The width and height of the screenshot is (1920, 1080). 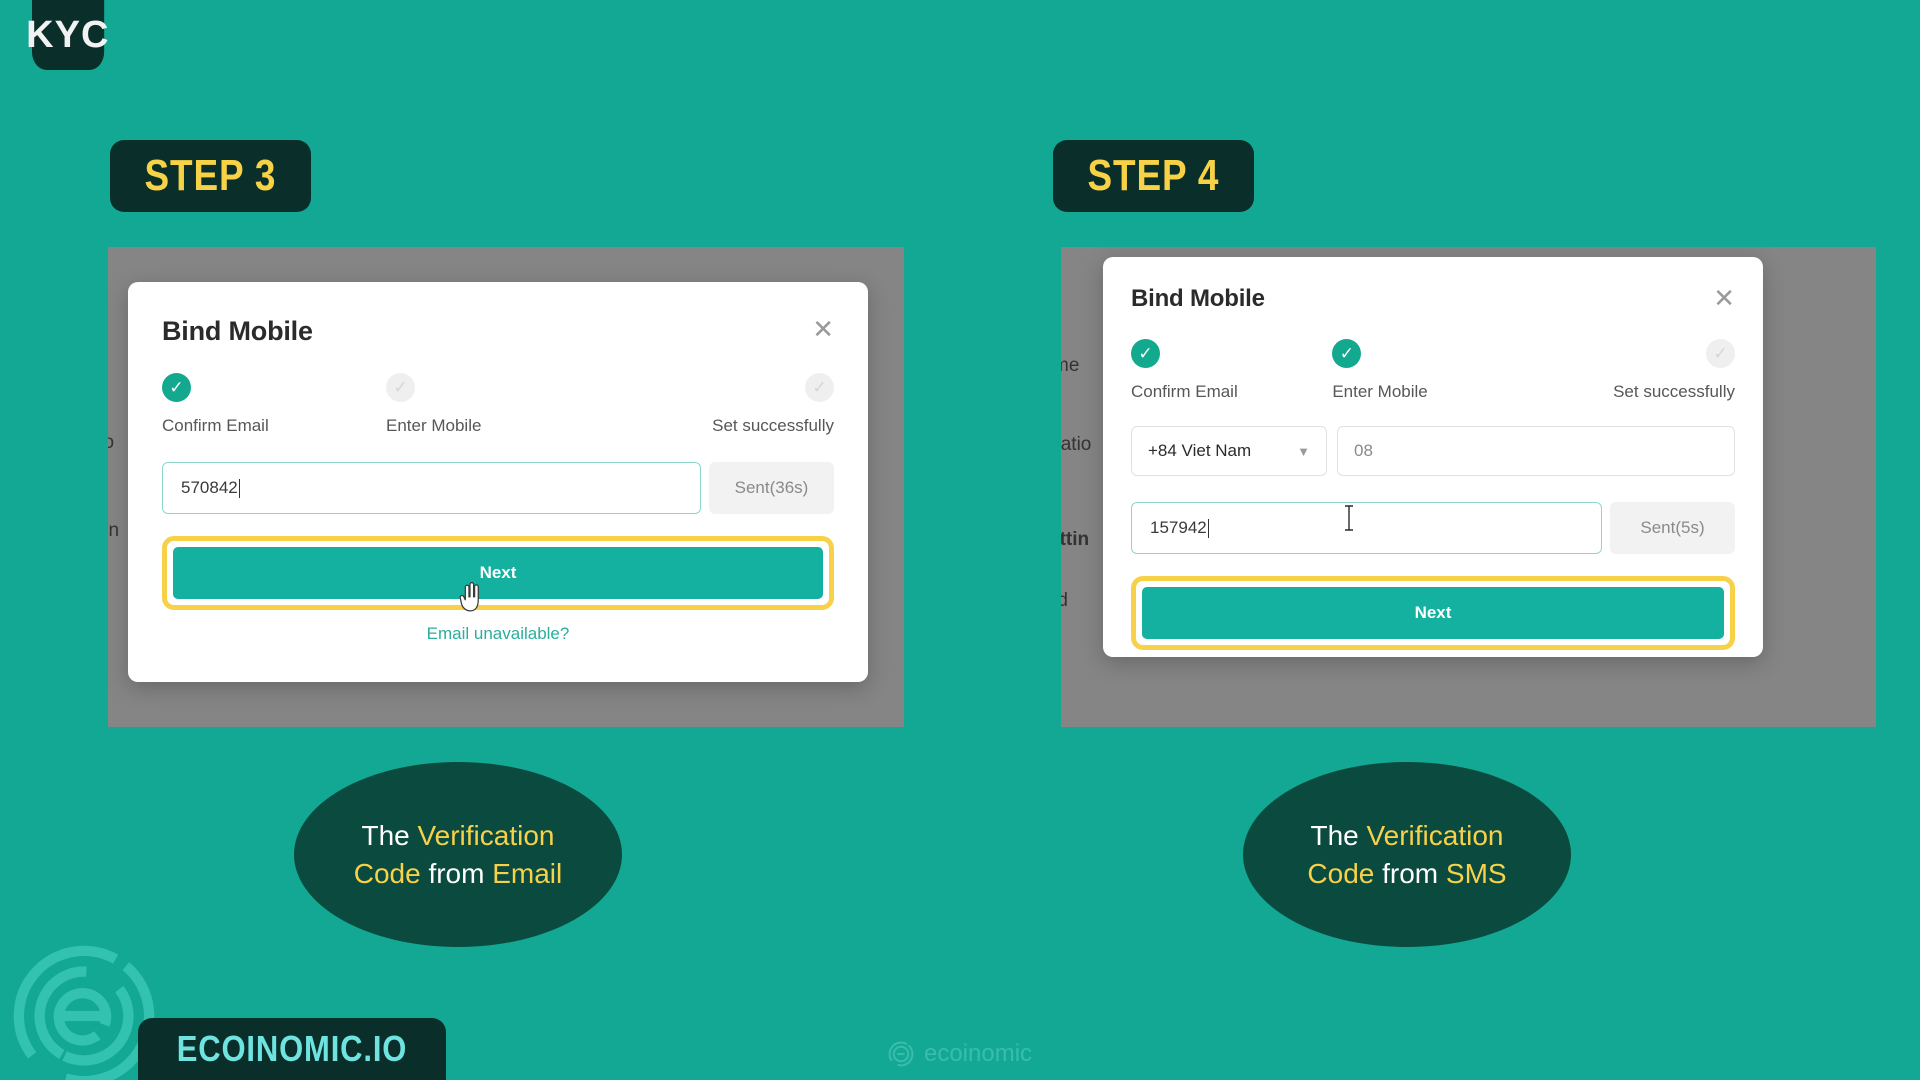 I want to click on verification-code-value: 157942, so click(x=1178, y=527).